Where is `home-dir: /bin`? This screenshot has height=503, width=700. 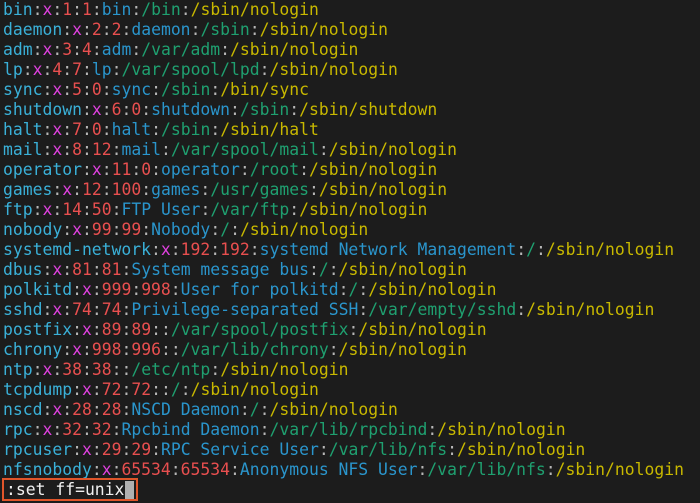 home-dir: /bin is located at coordinates (161, 9).